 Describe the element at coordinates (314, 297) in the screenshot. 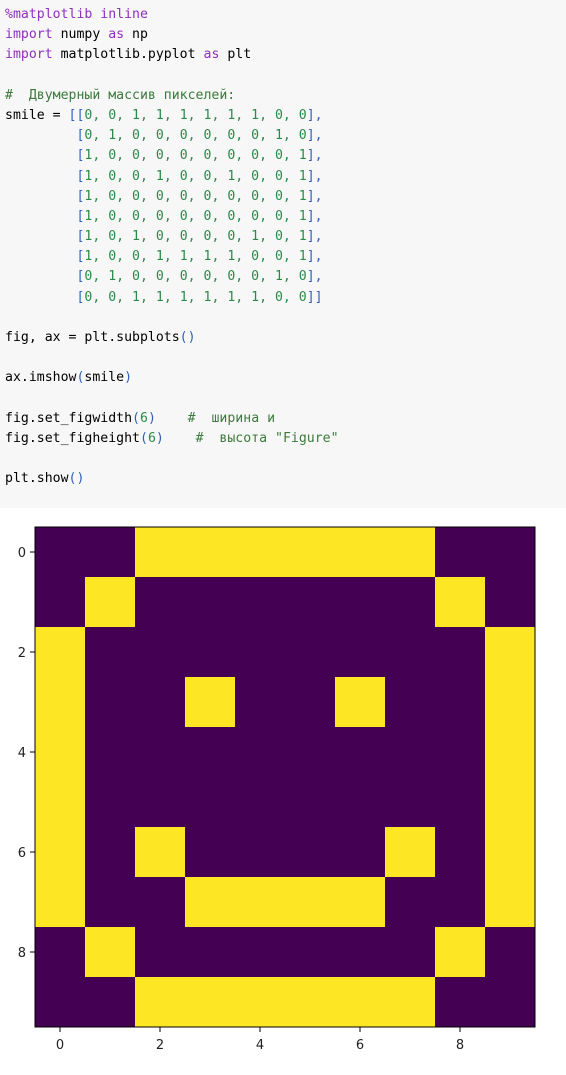

I see `code-token: ]]` at that location.